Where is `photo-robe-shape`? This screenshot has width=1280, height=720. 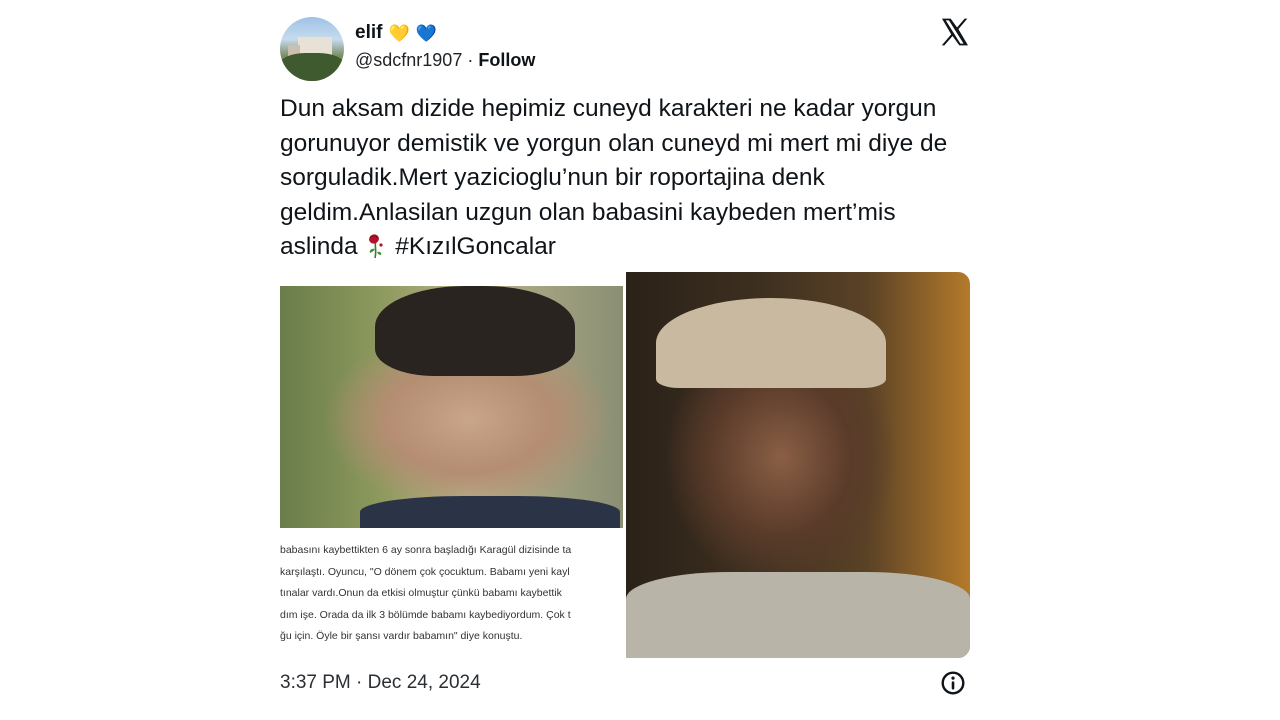 photo-robe-shape is located at coordinates (798, 615).